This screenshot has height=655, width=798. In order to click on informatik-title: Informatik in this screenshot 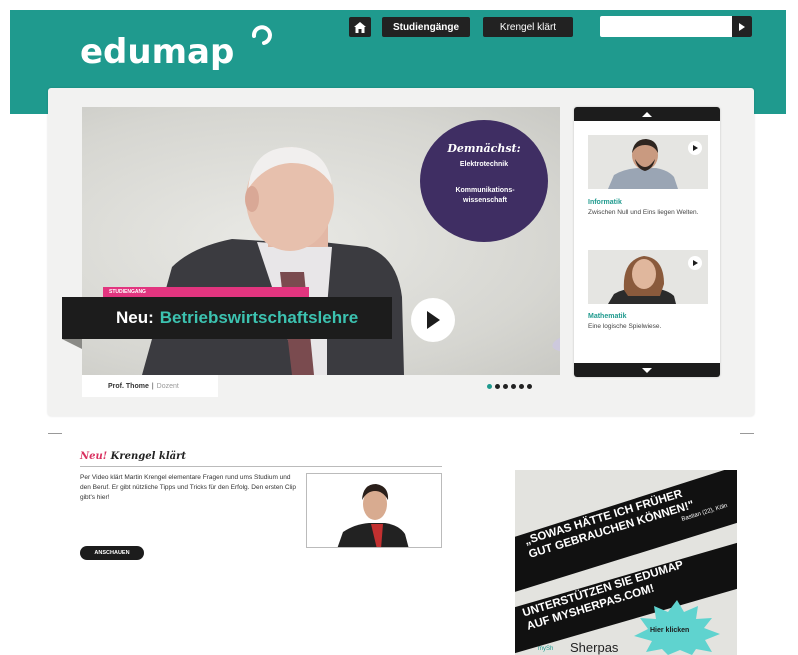, I will do `click(605, 202)`.